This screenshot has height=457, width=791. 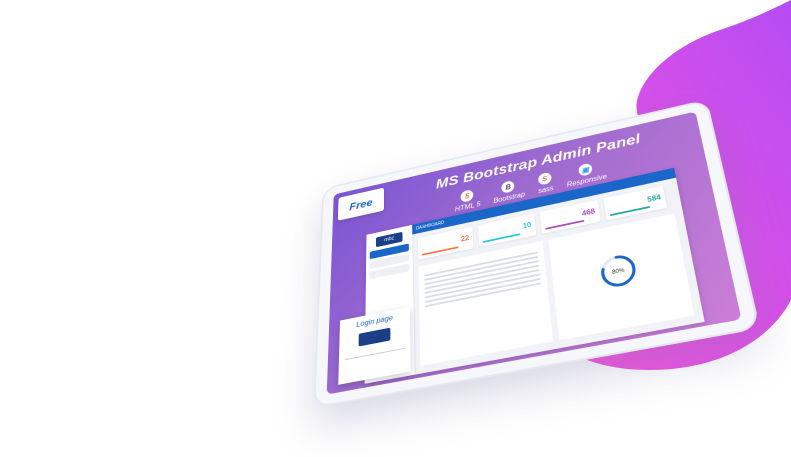 I want to click on stat-value: 10, so click(x=527, y=225).